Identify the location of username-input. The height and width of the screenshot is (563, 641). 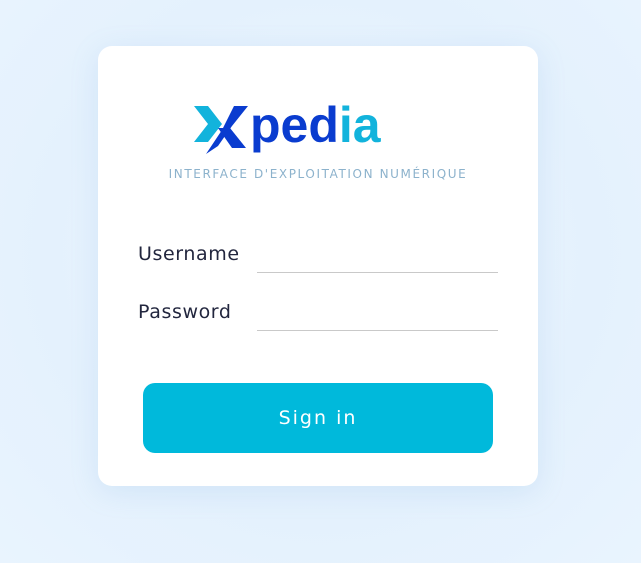
(377, 256).